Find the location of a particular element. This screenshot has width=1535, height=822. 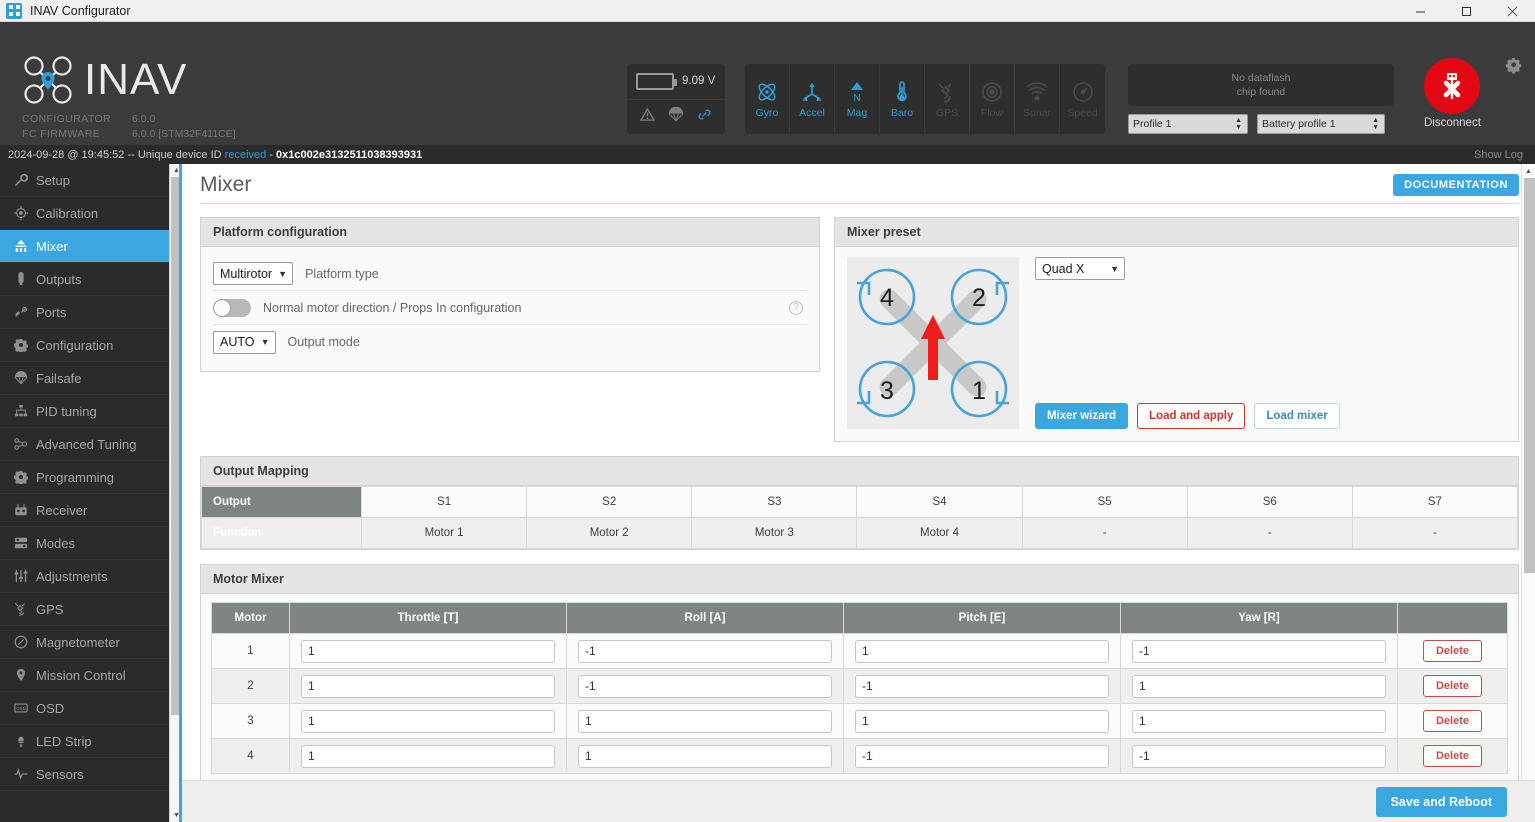

settings-gear-icon is located at coordinates (1515, 68).